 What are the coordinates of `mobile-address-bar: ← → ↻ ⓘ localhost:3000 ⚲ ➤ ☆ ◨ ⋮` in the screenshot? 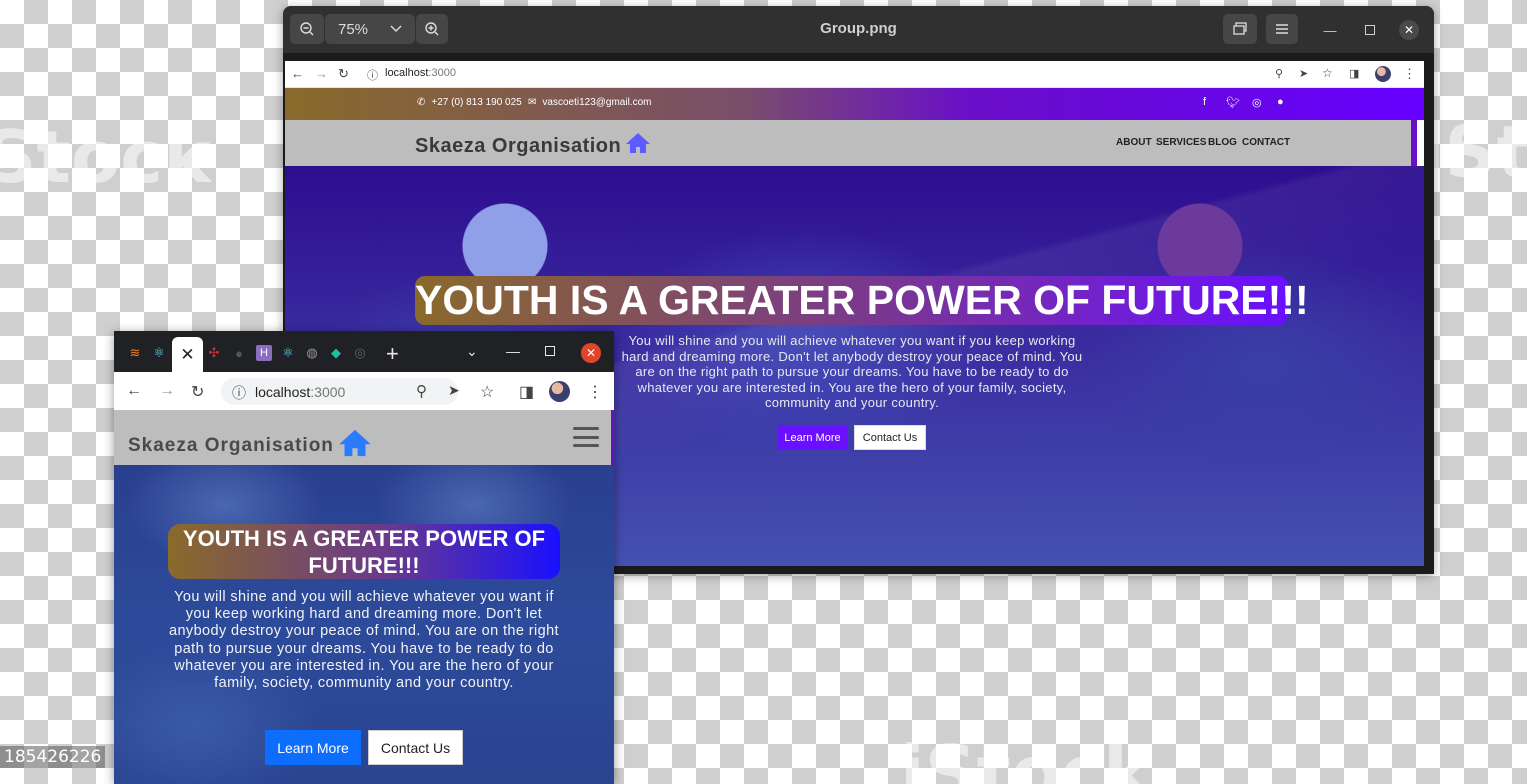 It's located at (364, 391).